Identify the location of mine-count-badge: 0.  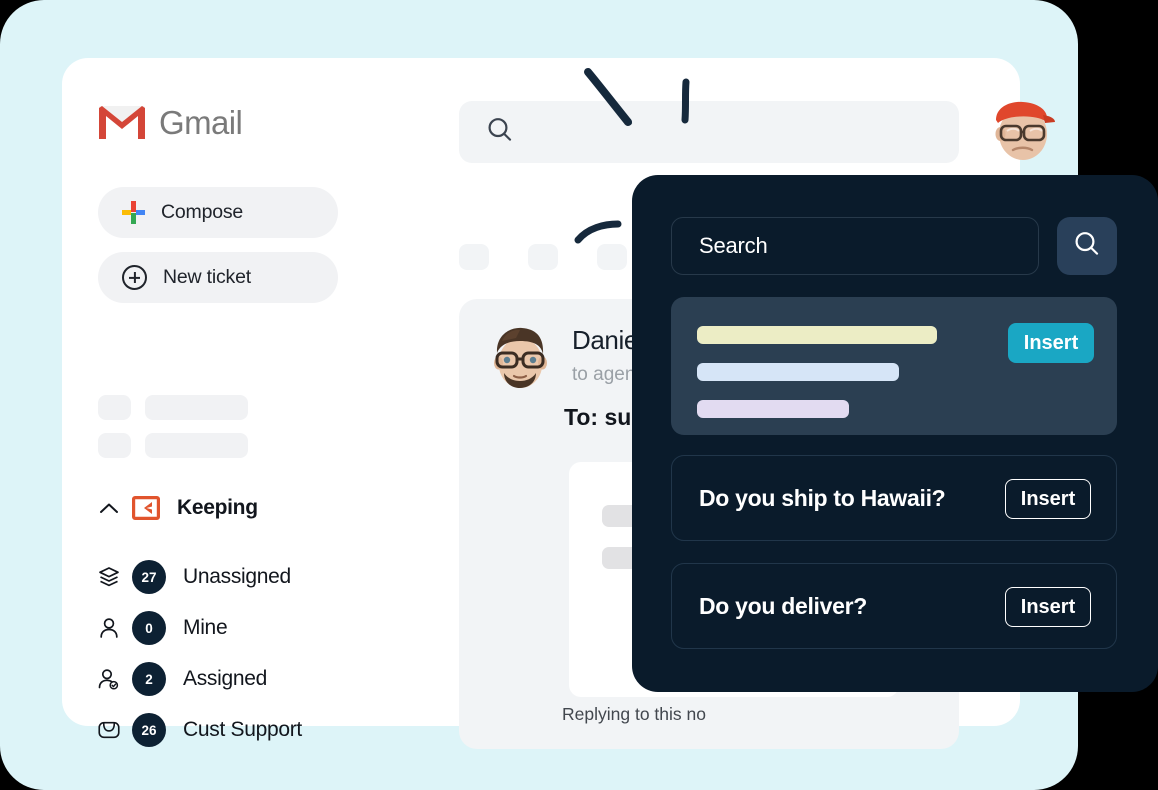
(149, 628).